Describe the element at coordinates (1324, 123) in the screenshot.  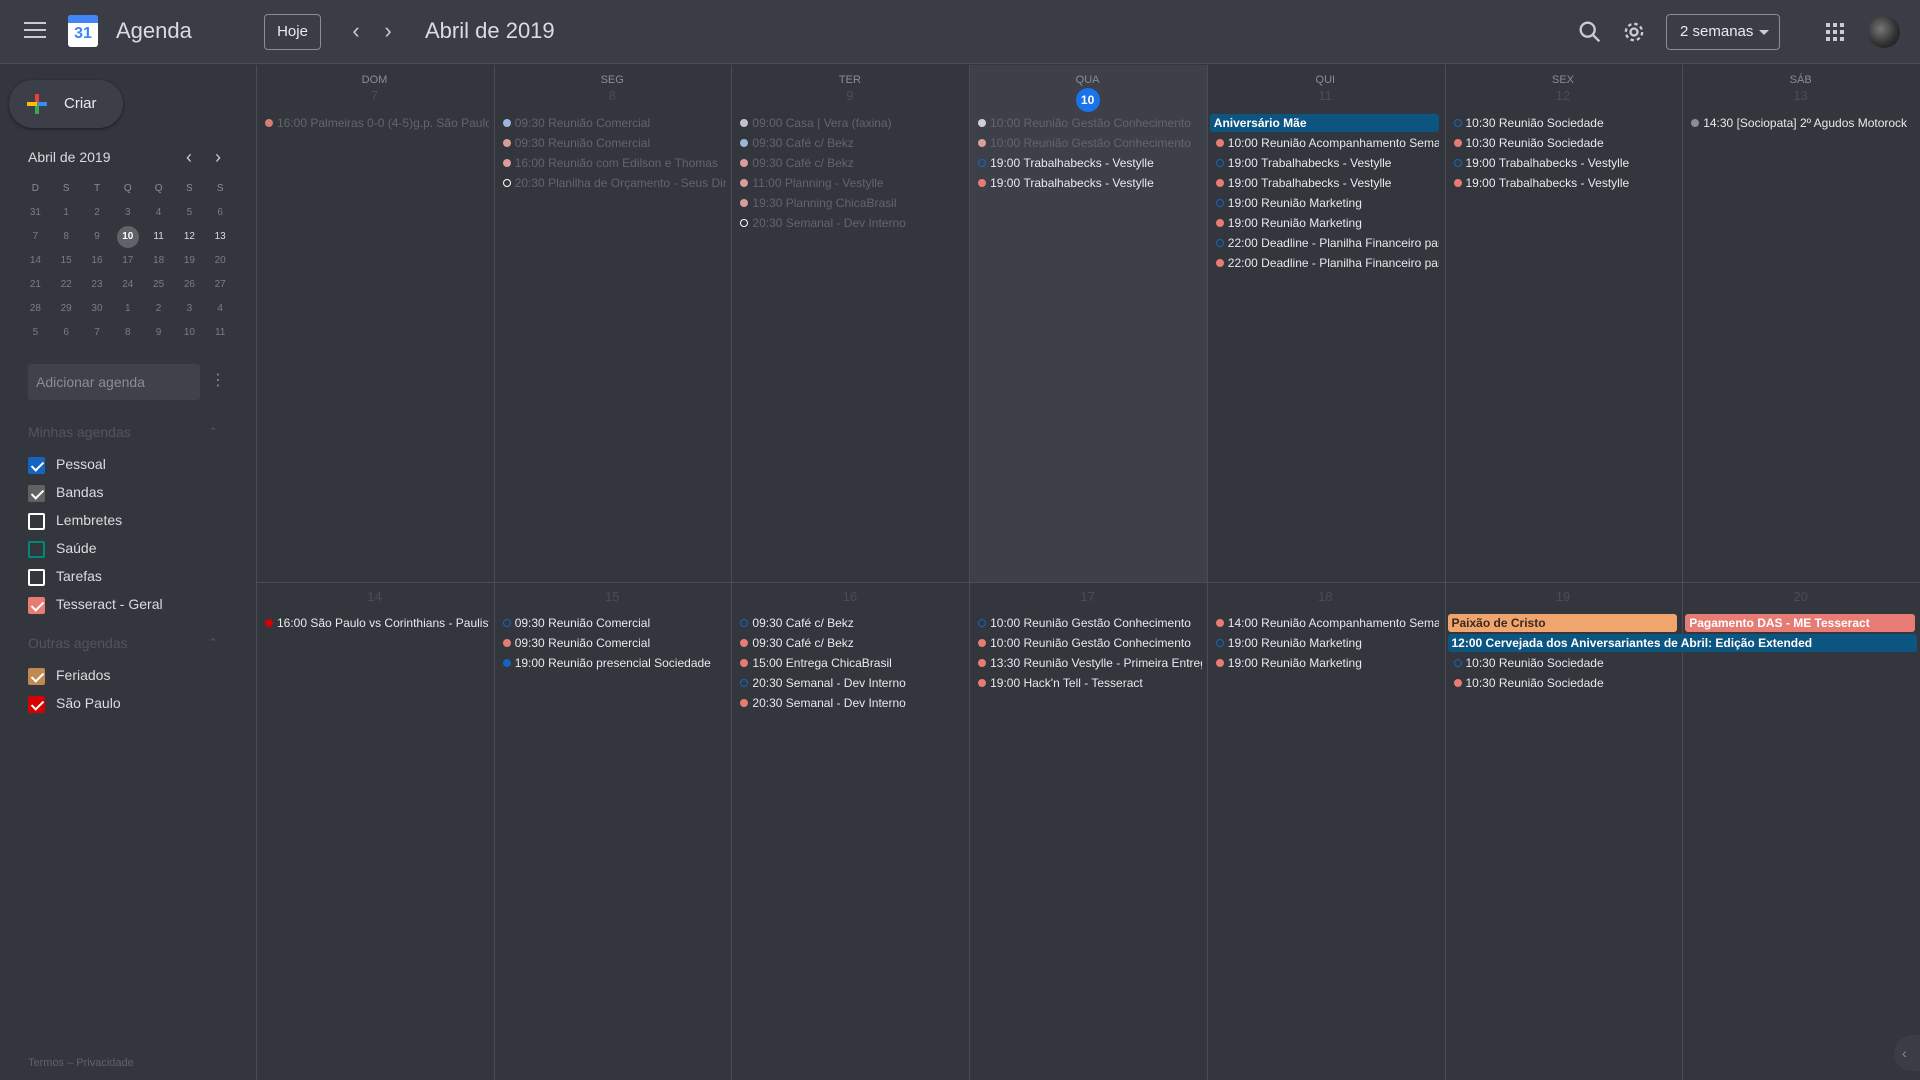
I see `all-day-event: Aniversário Mãe` at that location.